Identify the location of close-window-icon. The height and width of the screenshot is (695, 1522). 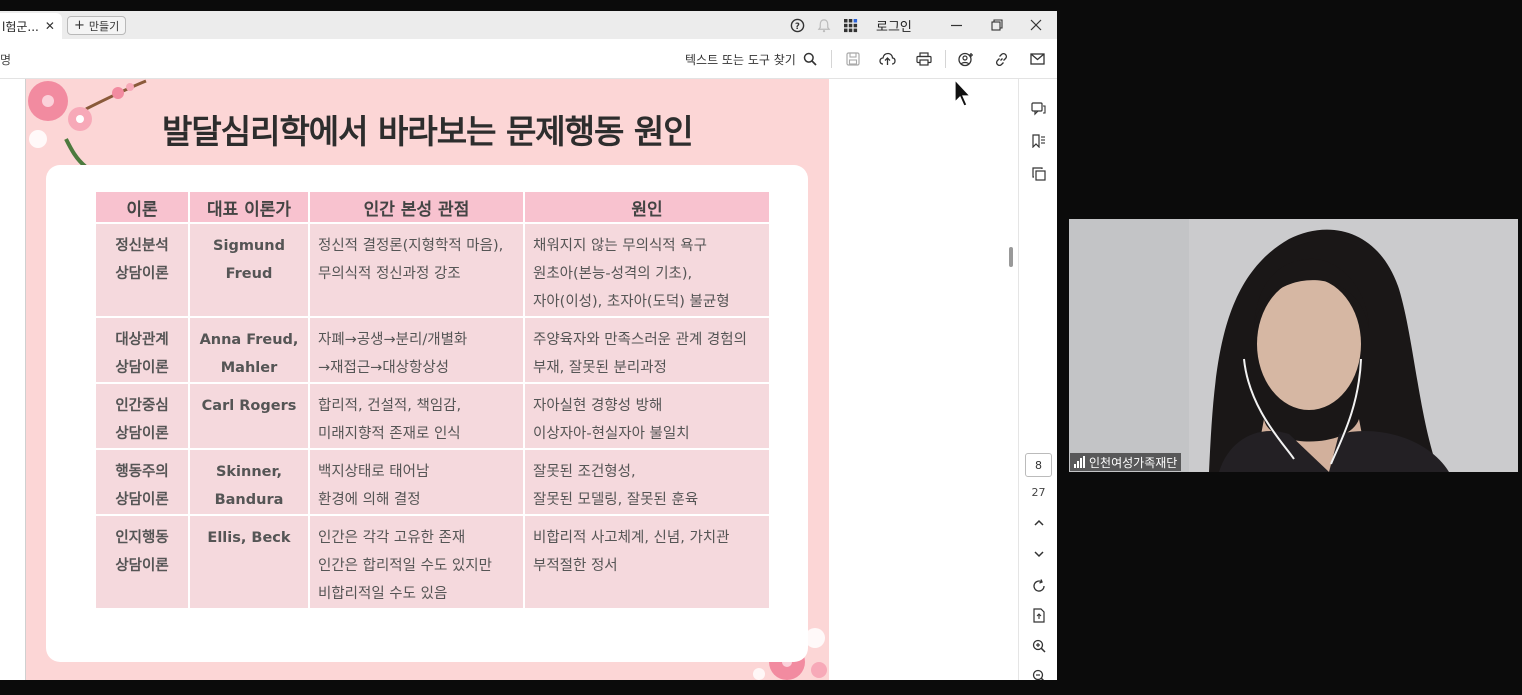
(1036, 25).